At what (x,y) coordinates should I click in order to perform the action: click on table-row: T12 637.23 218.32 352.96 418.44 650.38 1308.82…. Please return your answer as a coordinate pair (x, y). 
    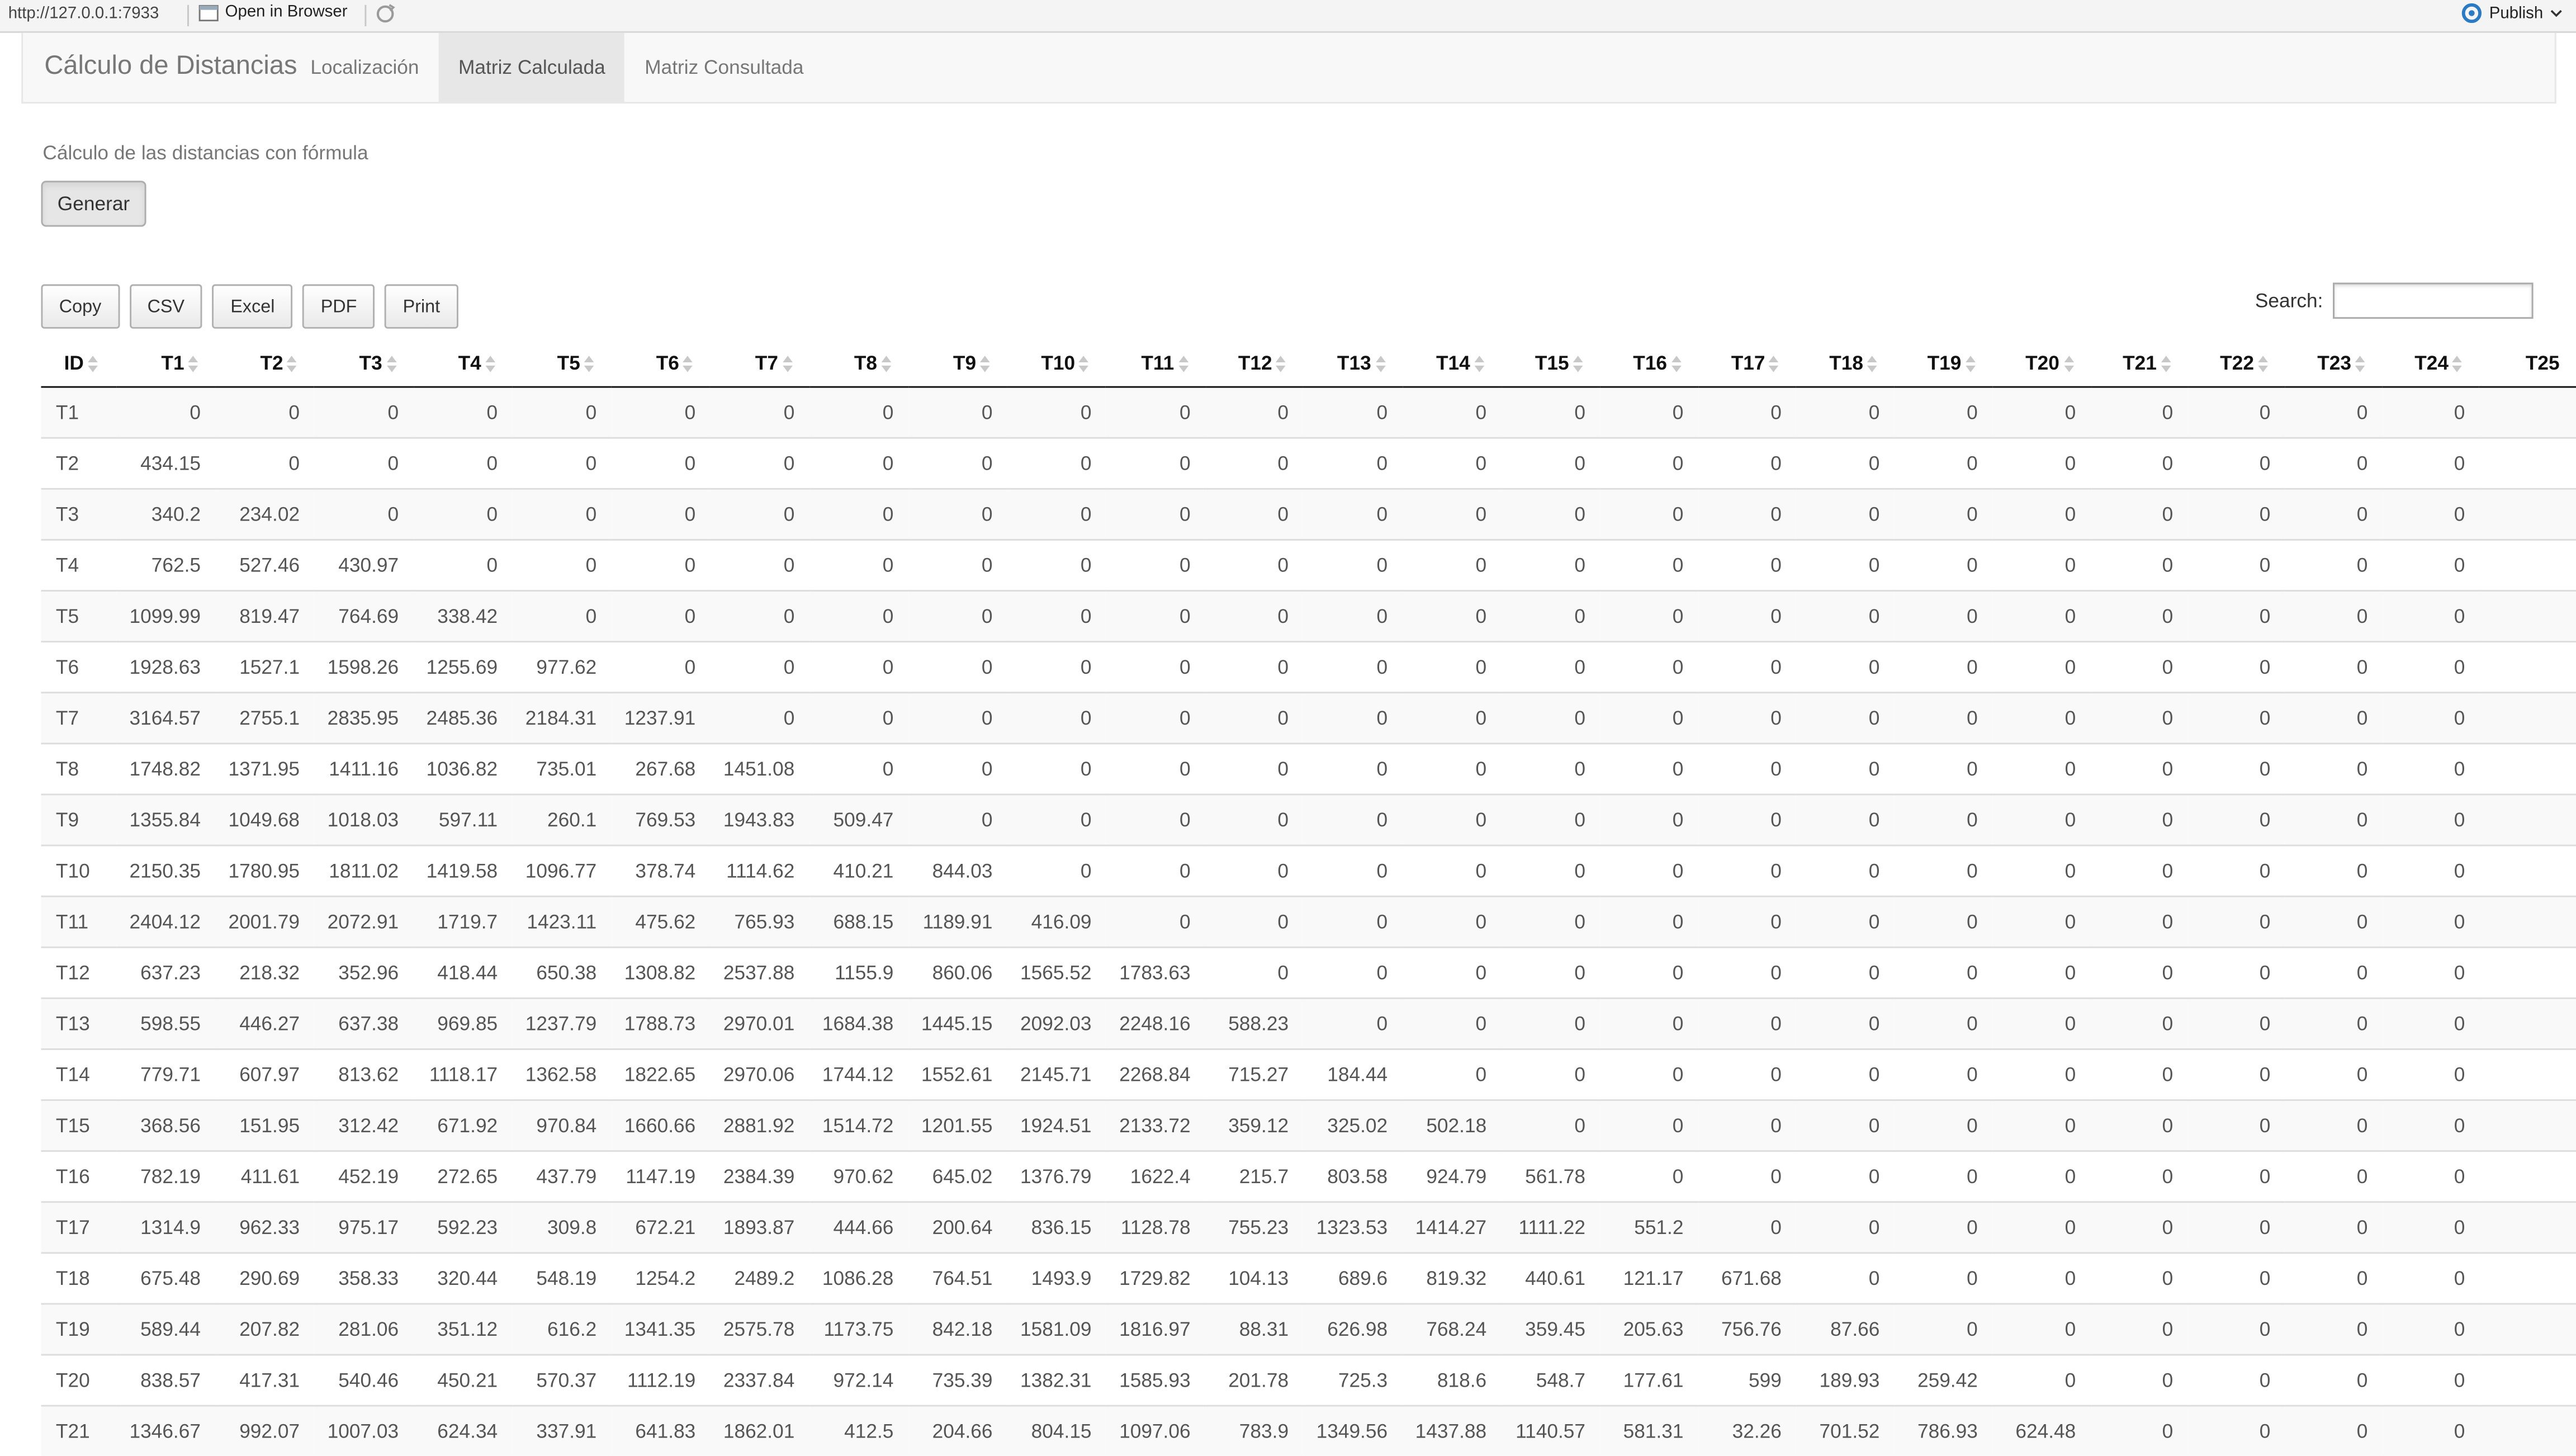
    Looking at the image, I should click on (1308, 972).